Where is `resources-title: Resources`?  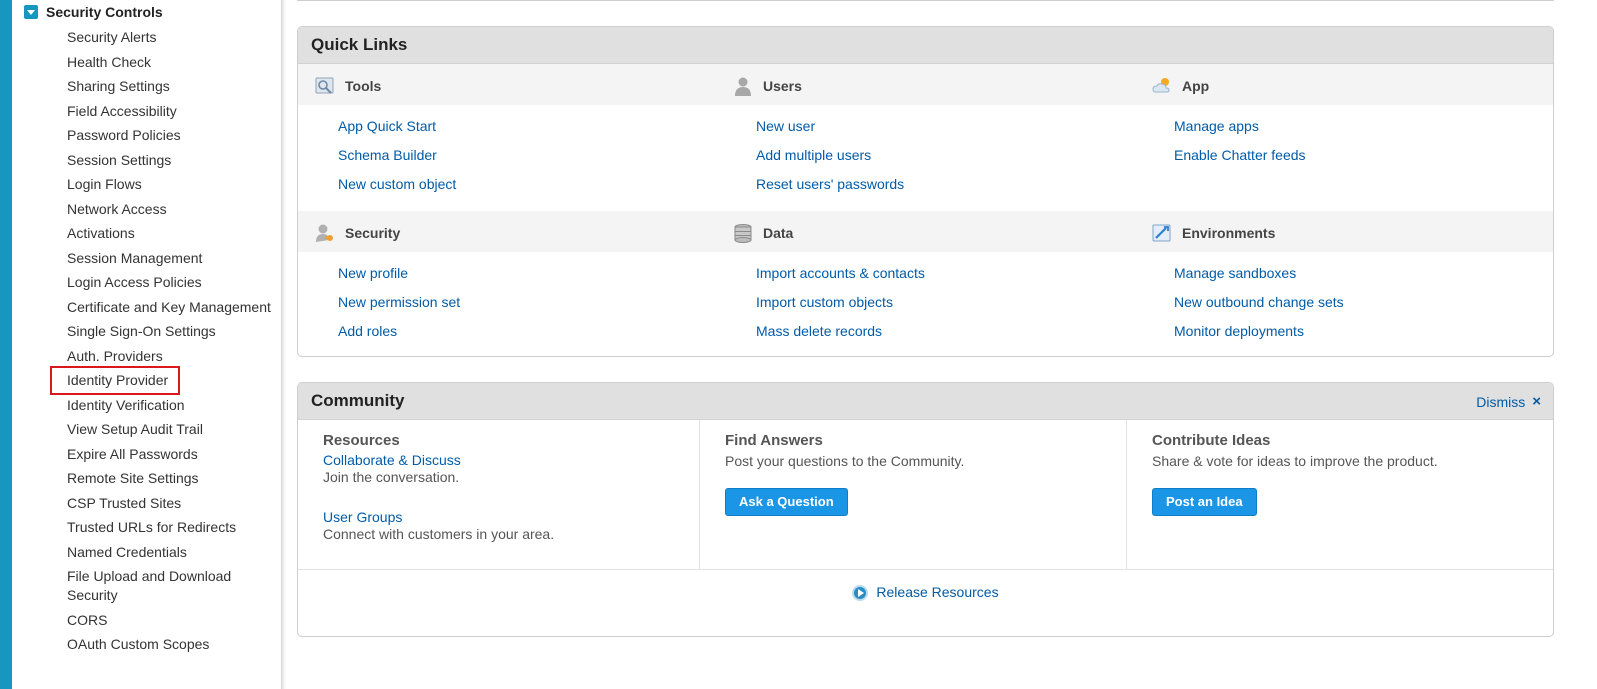
resources-title: Resources is located at coordinates (361, 440).